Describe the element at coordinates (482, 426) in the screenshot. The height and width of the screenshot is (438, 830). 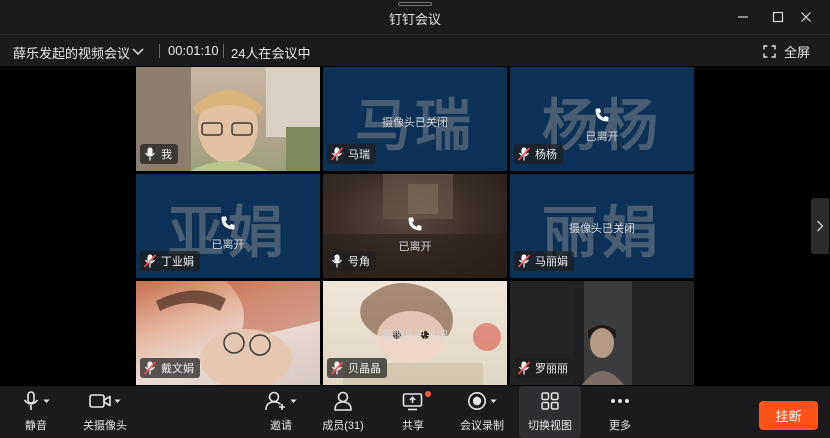
I see `record-label: 会议录制` at that location.